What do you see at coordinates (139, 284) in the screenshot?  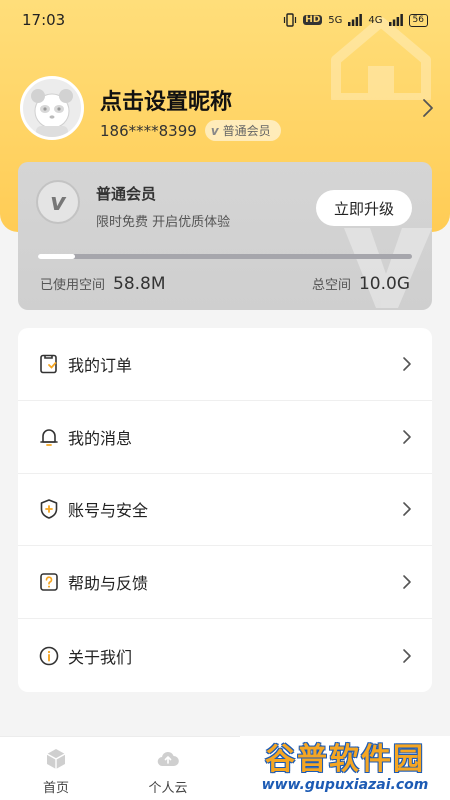 I see `used-space-value: 58.8M` at bounding box center [139, 284].